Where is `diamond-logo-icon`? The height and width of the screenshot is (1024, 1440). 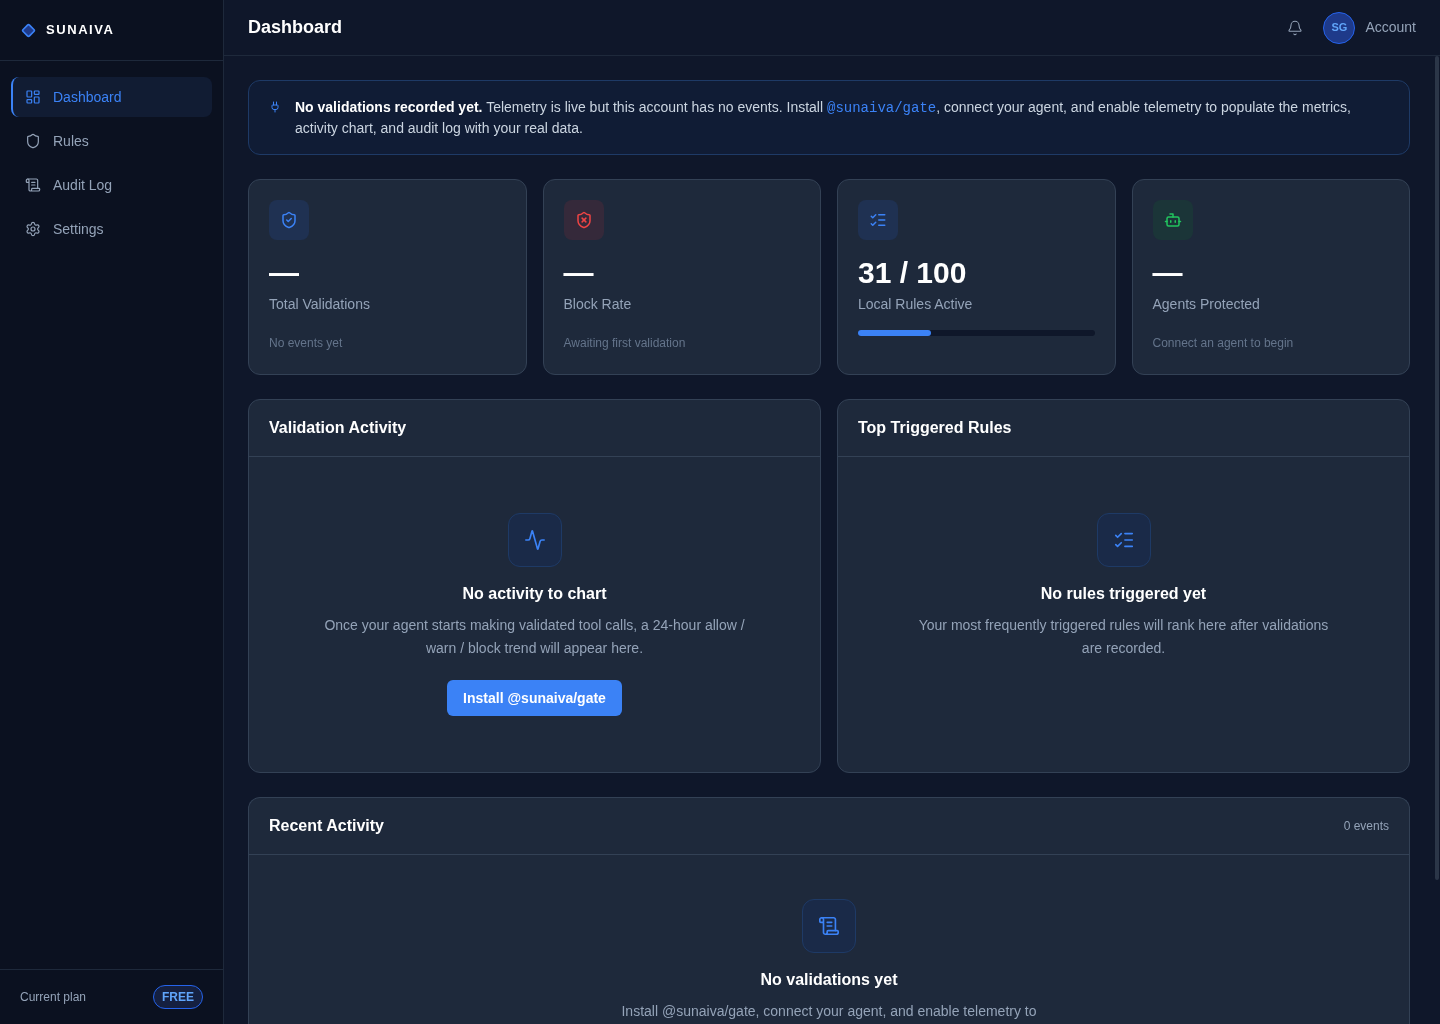
diamond-logo-icon is located at coordinates (28, 30).